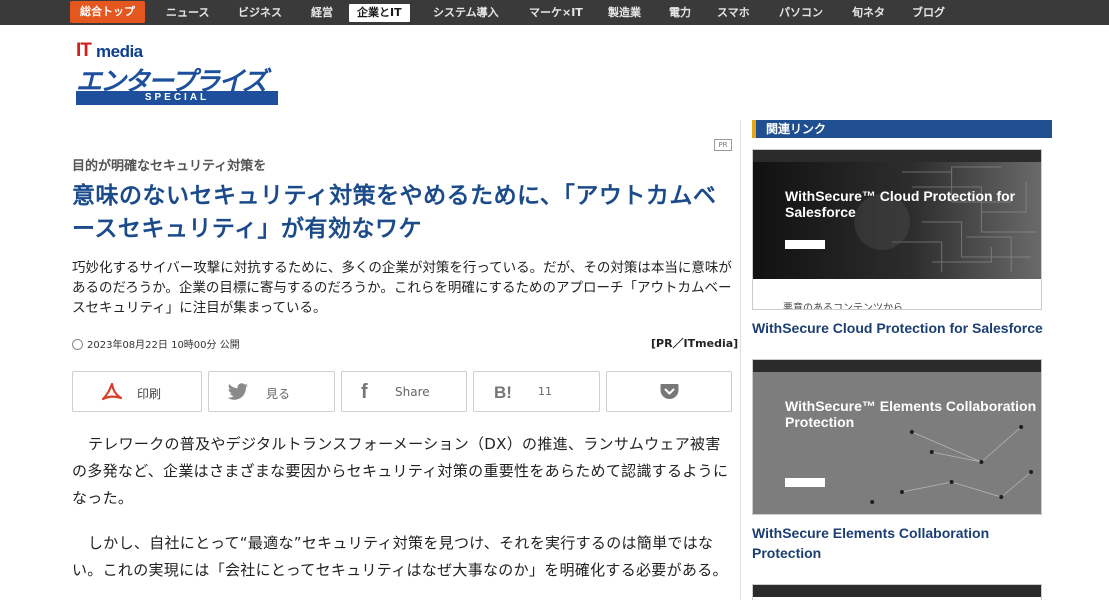  I want to click on pdf-icon, so click(112, 392).